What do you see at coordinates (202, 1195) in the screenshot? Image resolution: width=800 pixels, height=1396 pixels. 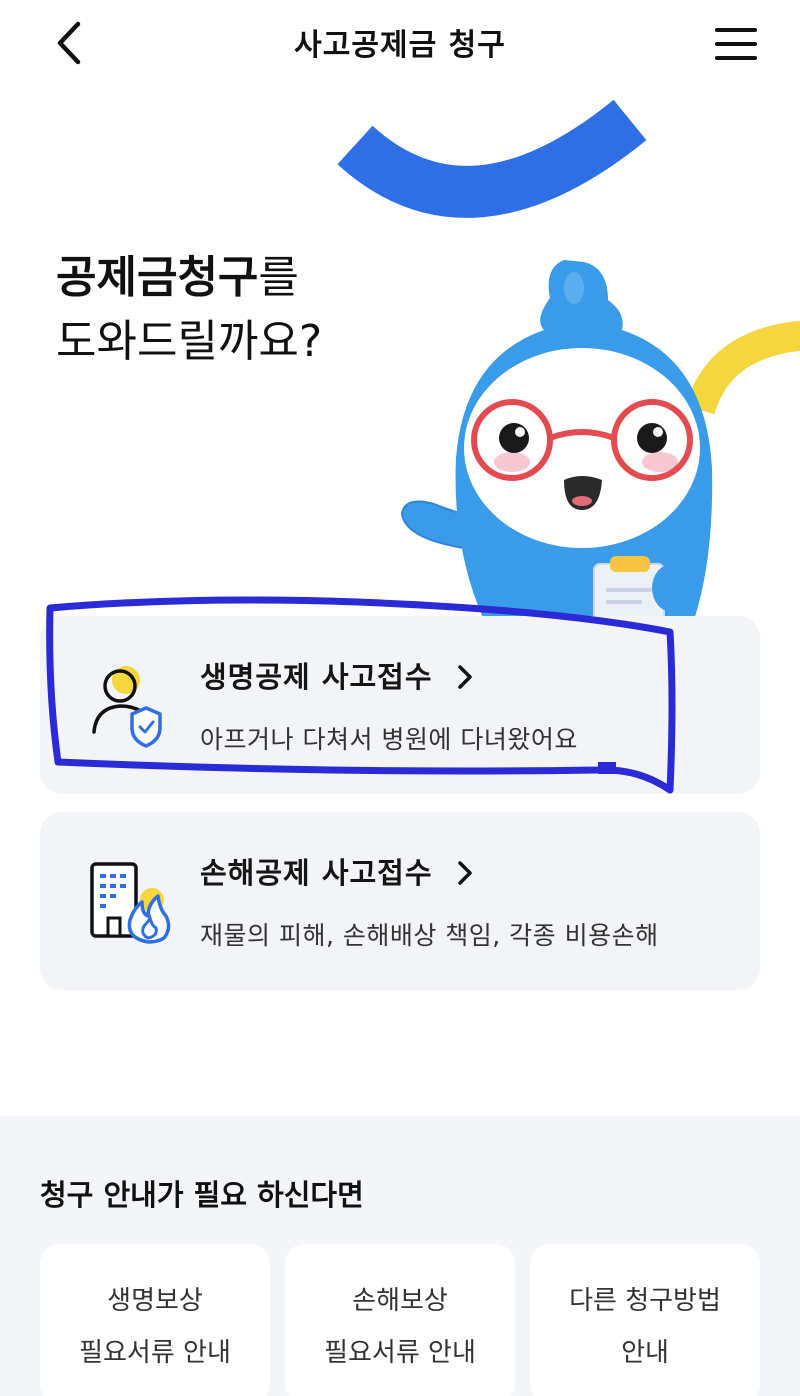 I see `guide-heading: 청구 안내가 필요 하신다면` at bounding box center [202, 1195].